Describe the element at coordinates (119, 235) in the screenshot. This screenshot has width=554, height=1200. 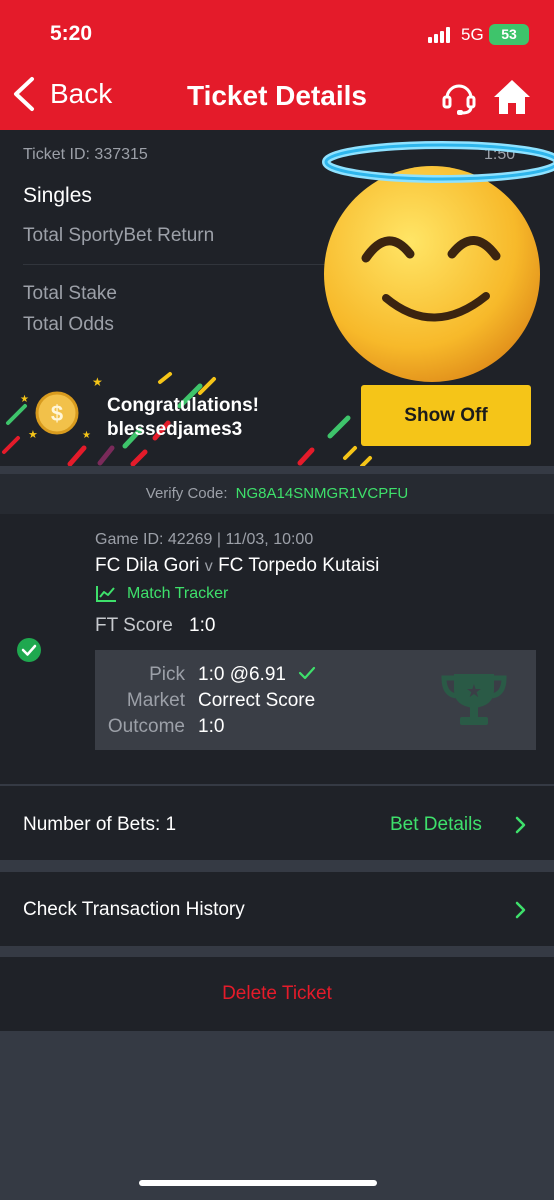
I see `total-return-label: Total SportyBet Return` at that location.